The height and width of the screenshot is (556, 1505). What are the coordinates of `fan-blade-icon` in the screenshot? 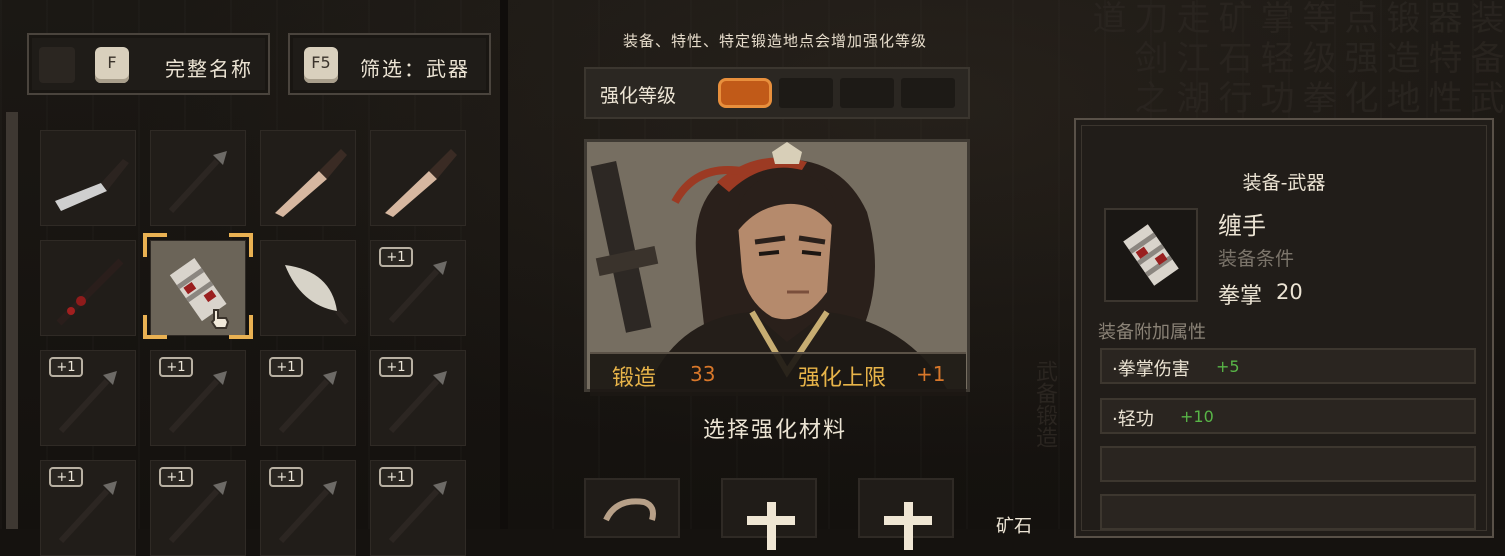 It's located at (317, 295).